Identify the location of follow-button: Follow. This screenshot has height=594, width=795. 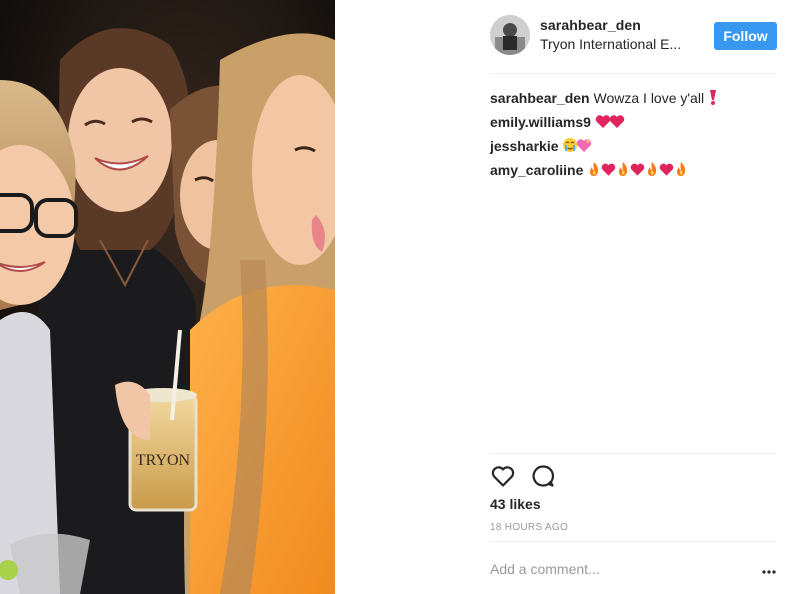
(745, 36).